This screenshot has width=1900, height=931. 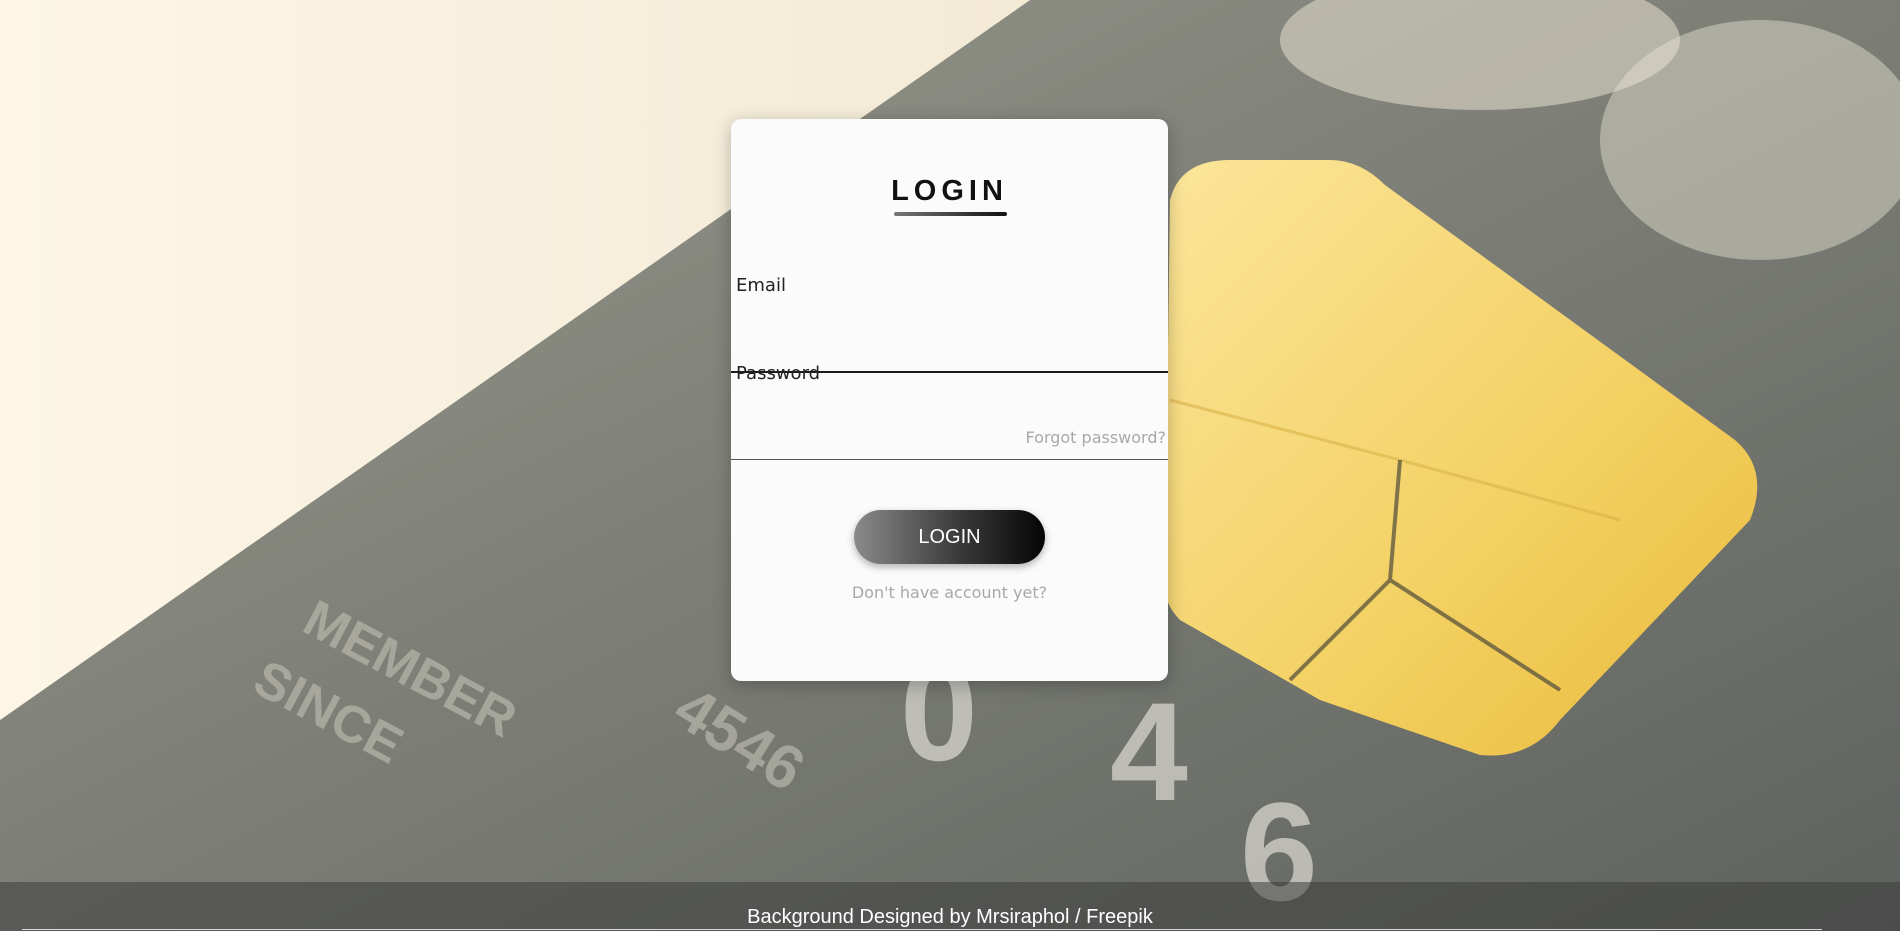 I want to click on email-field-container, so click(x=949, y=334).